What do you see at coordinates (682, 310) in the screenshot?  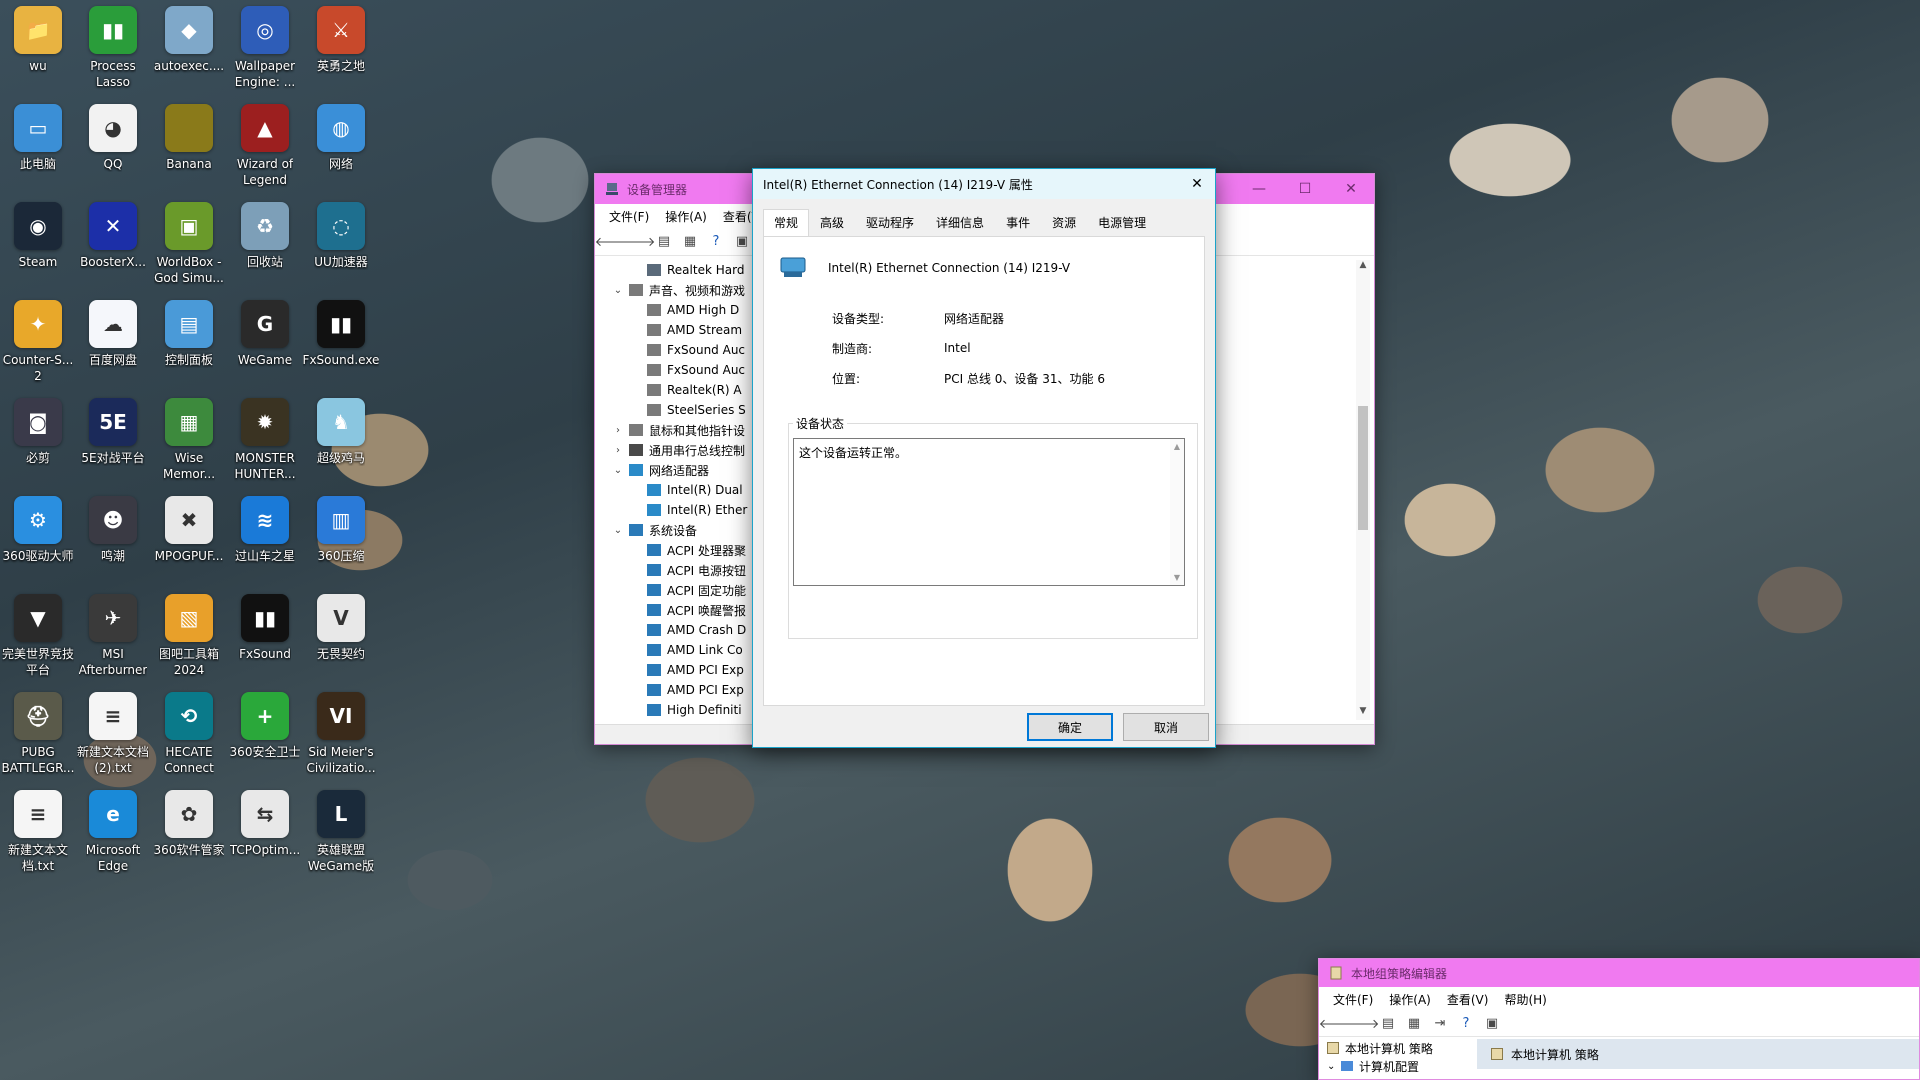 I see `tree-item: AMD High D` at bounding box center [682, 310].